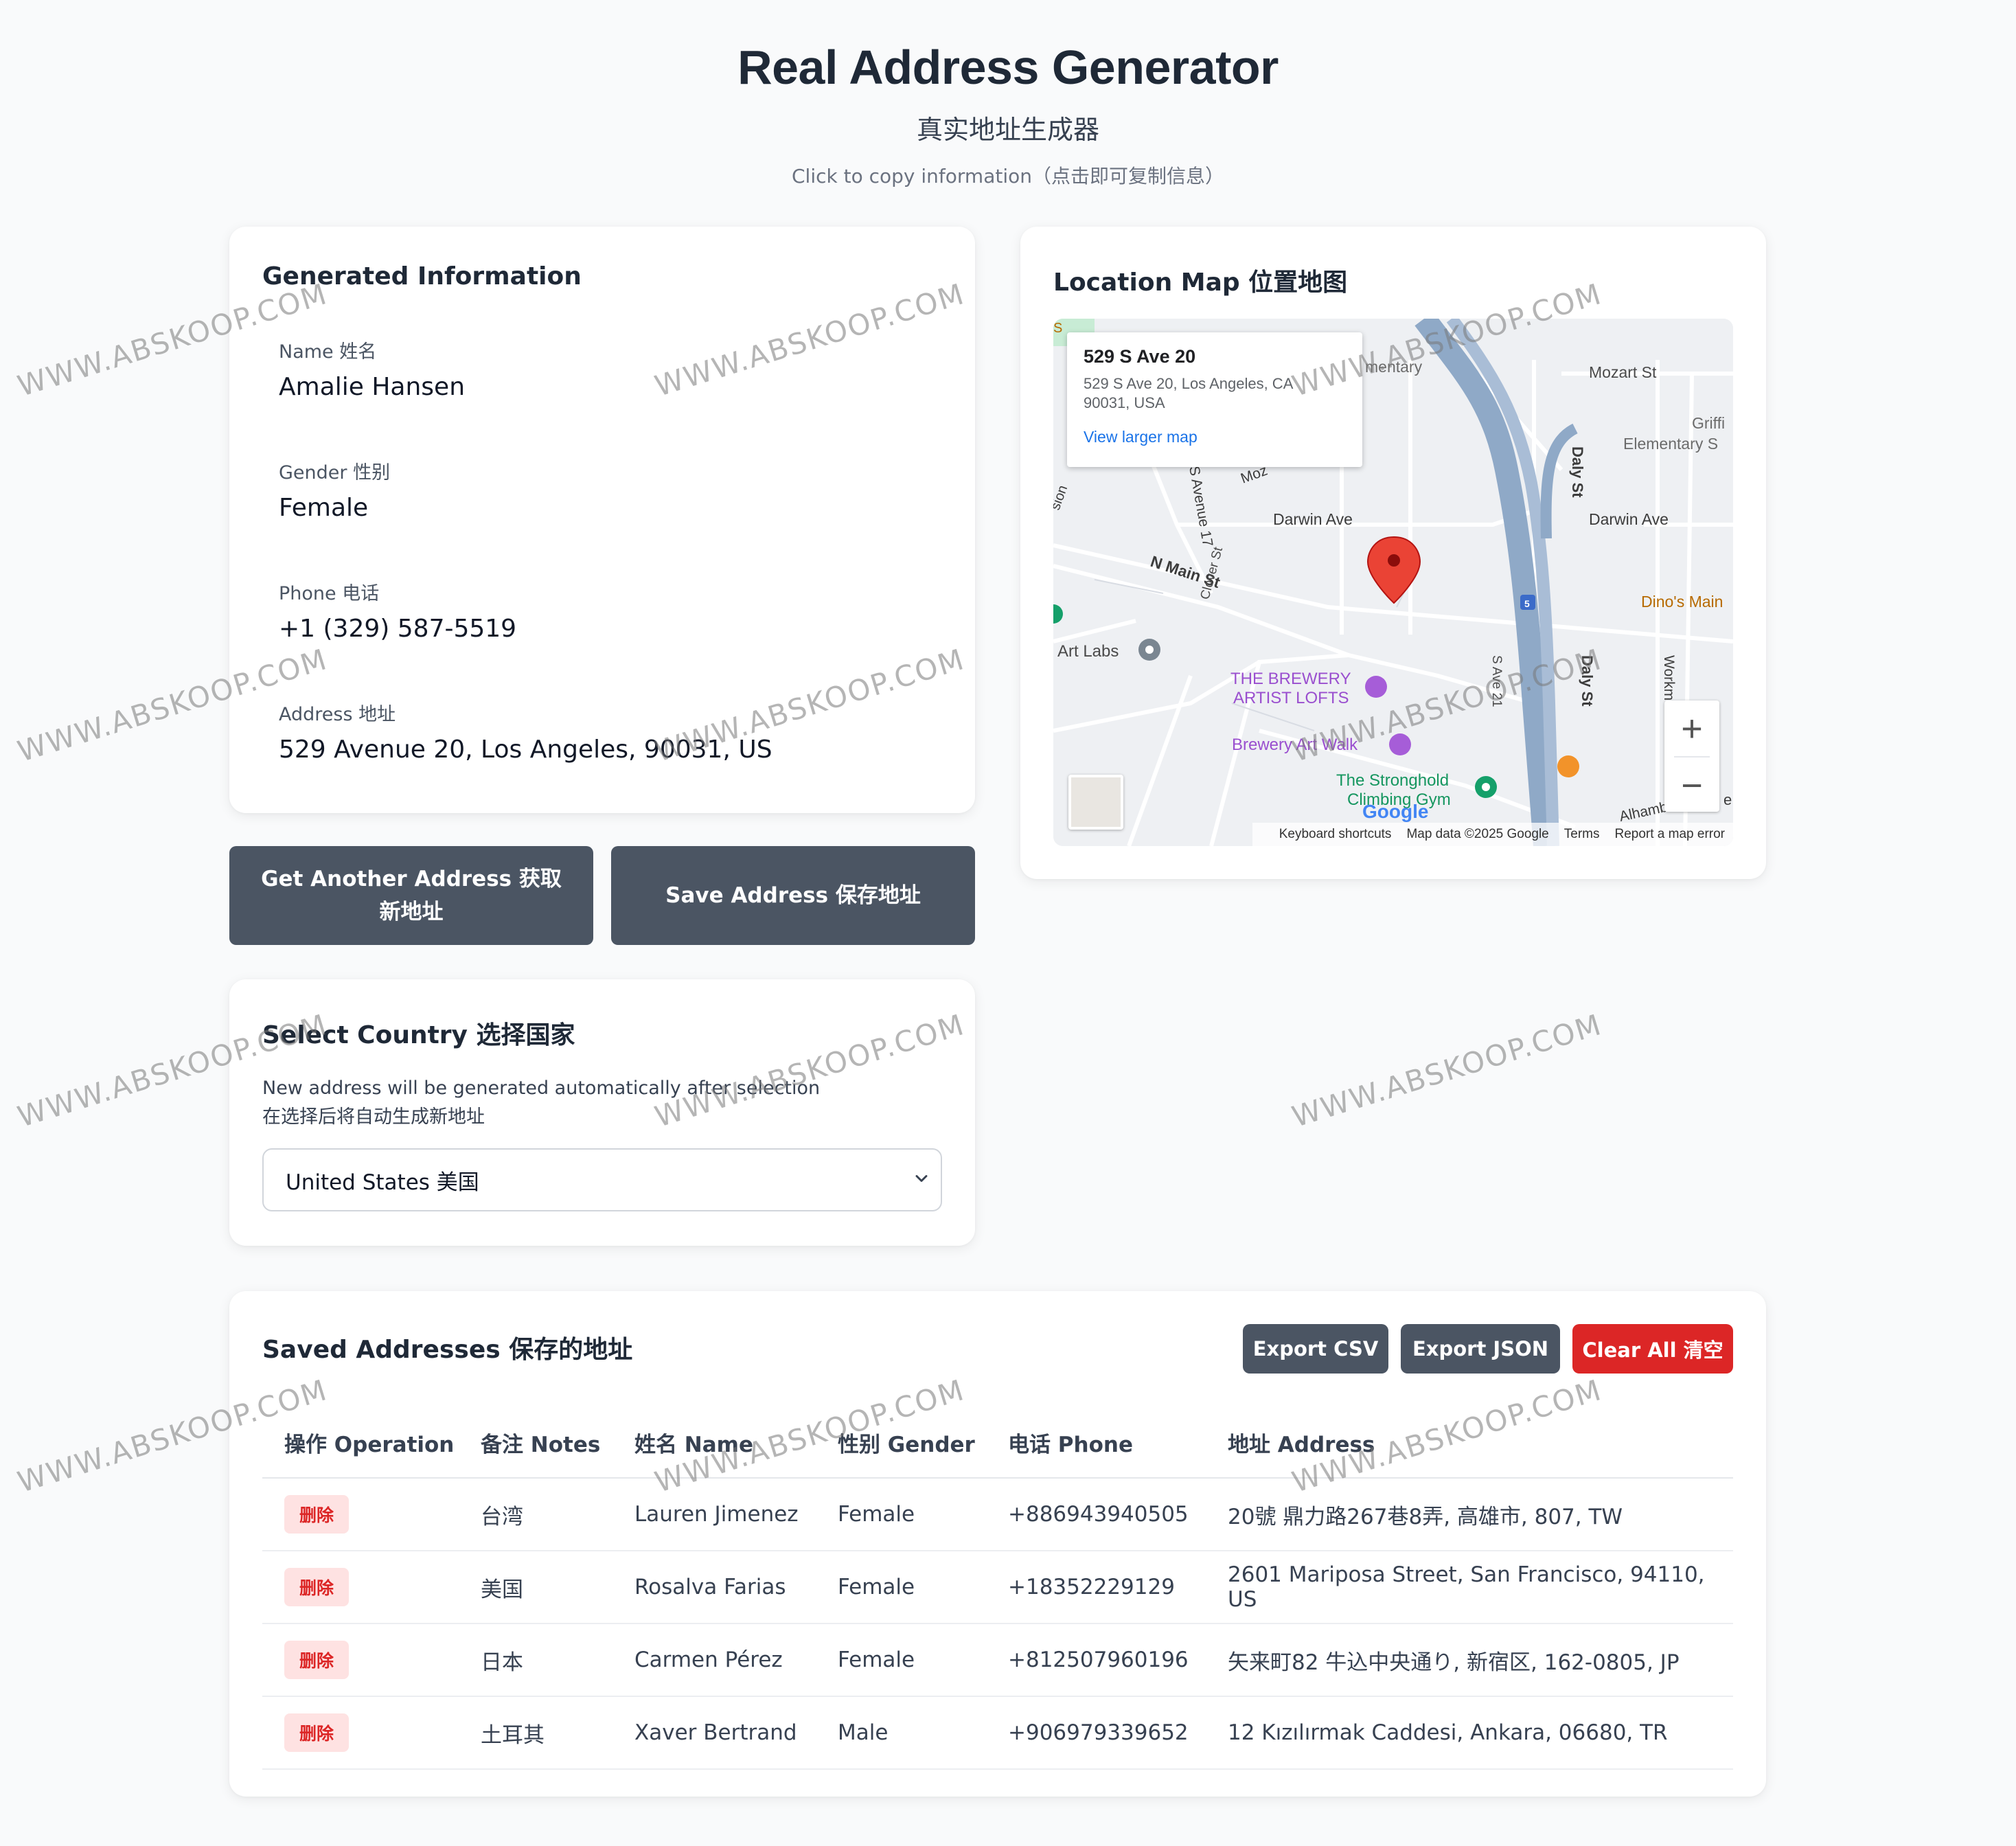 This screenshot has width=2016, height=1846. Describe the element at coordinates (1727, 799) in the screenshot. I see `map-label-edge-e: e` at that location.